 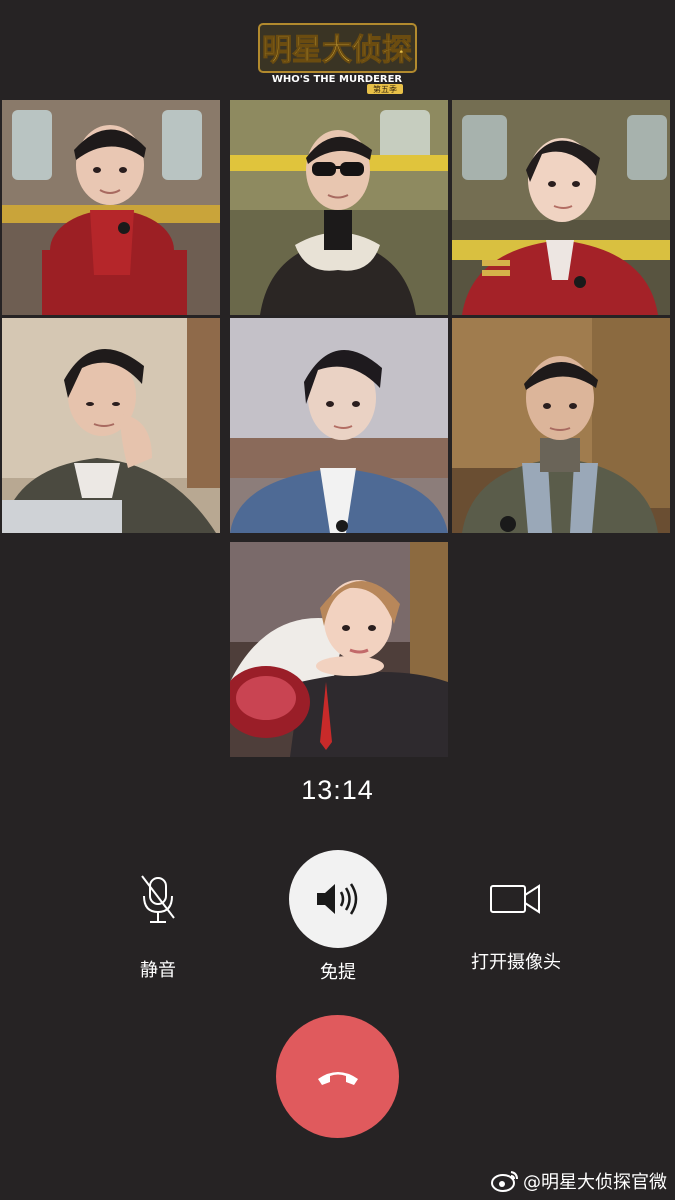 I want to click on hangup-button, so click(x=337, y=1076).